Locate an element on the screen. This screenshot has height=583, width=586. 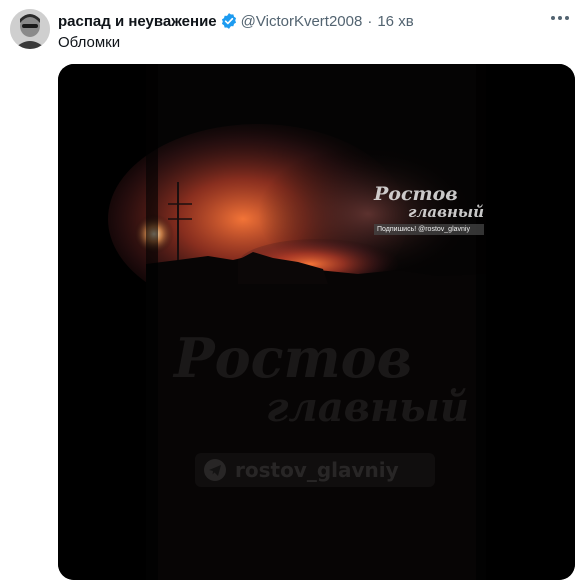
more-options-button is located at coordinates (560, 18).